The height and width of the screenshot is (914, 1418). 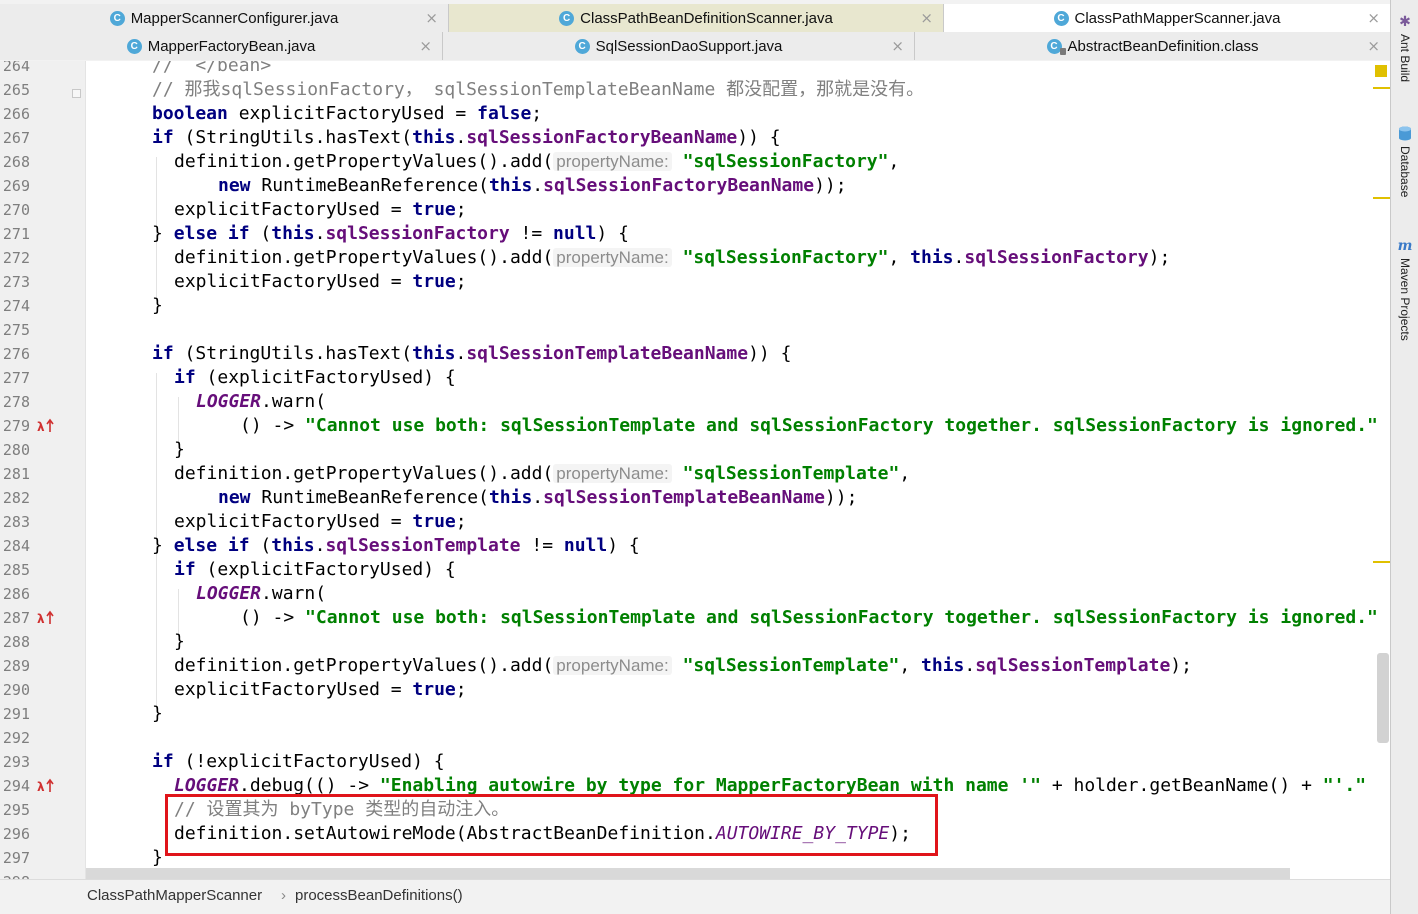 What do you see at coordinates (212, 68) in the screenshot?
I see `code-comment: // </bean>` at bounding box center [212, 68].